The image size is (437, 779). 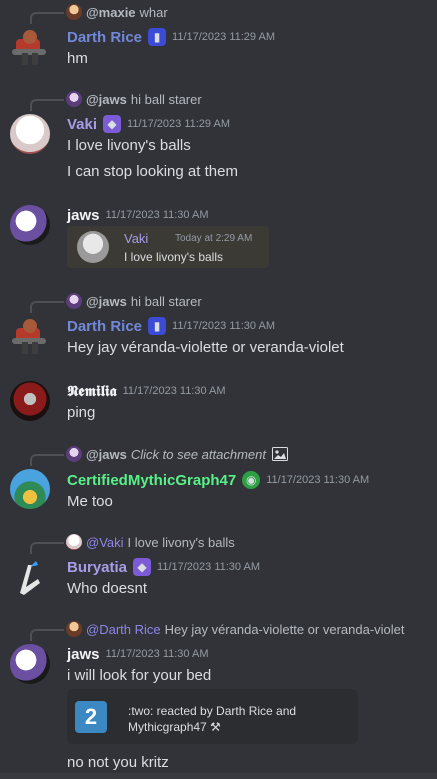 I want to click on reply-username: @Darth Rice, so click(x=123, y=629).